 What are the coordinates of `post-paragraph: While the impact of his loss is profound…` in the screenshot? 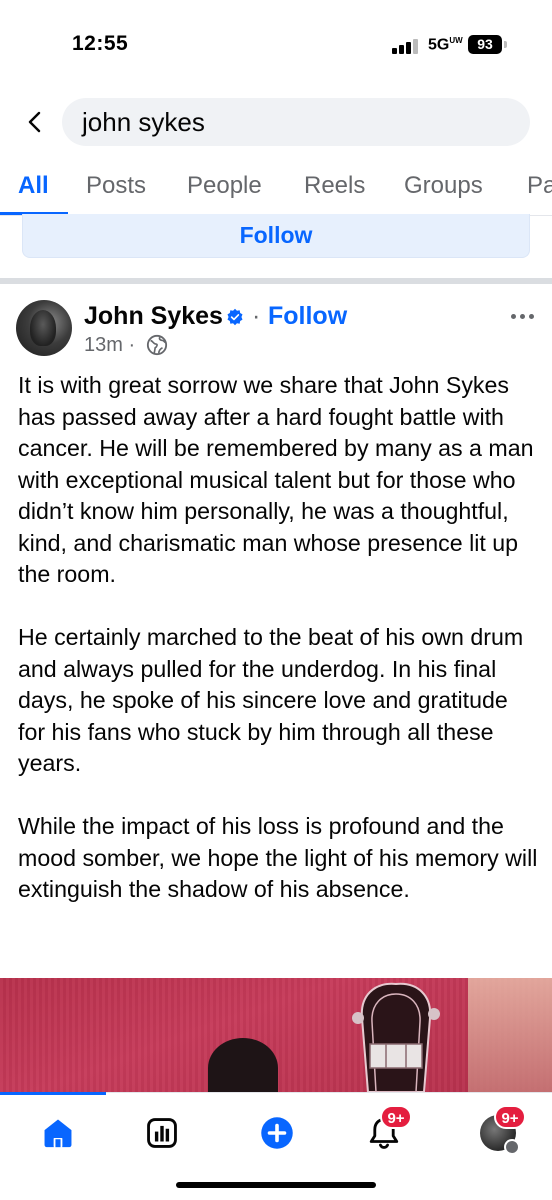 It's located at (278, 857).